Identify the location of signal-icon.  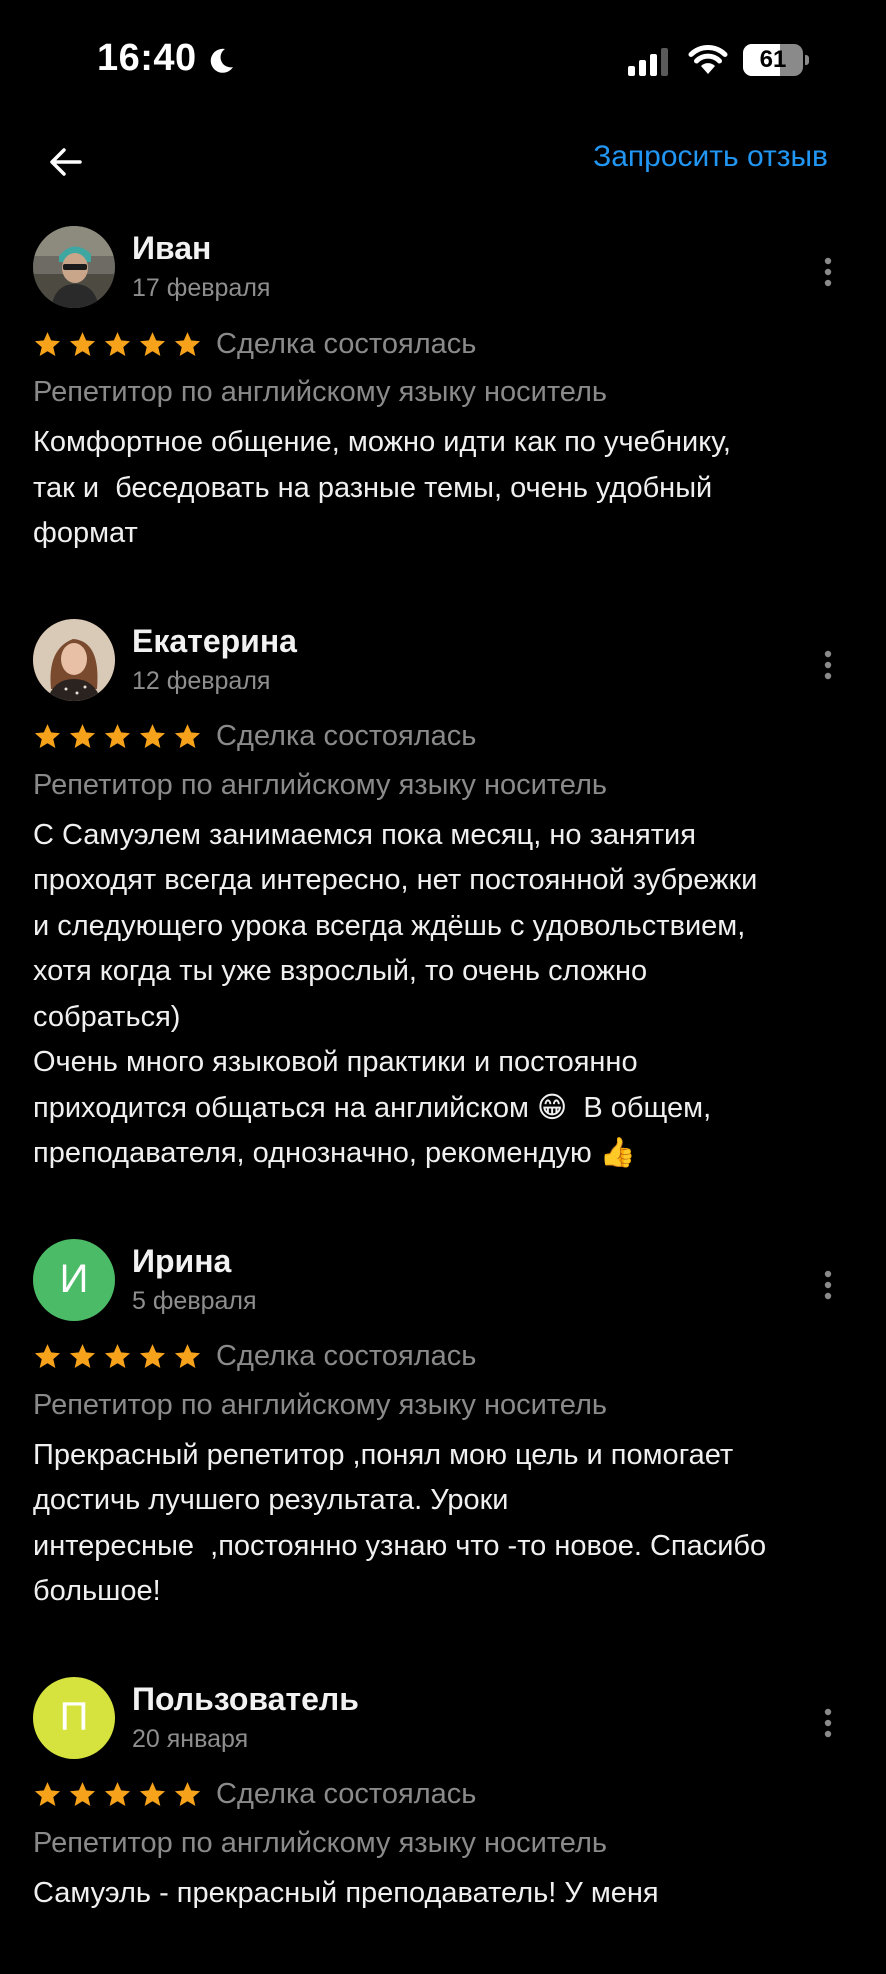
(648, 62).